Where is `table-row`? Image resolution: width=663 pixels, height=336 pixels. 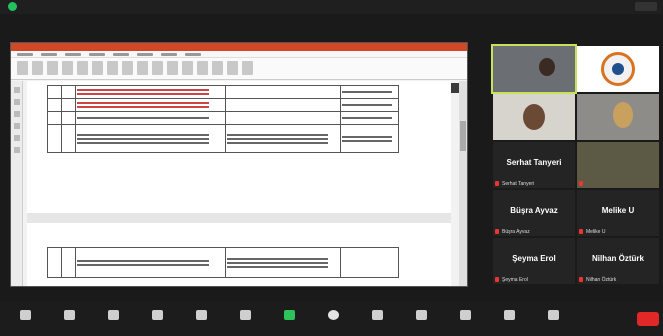 table-row is located at coordinates (223, 105).